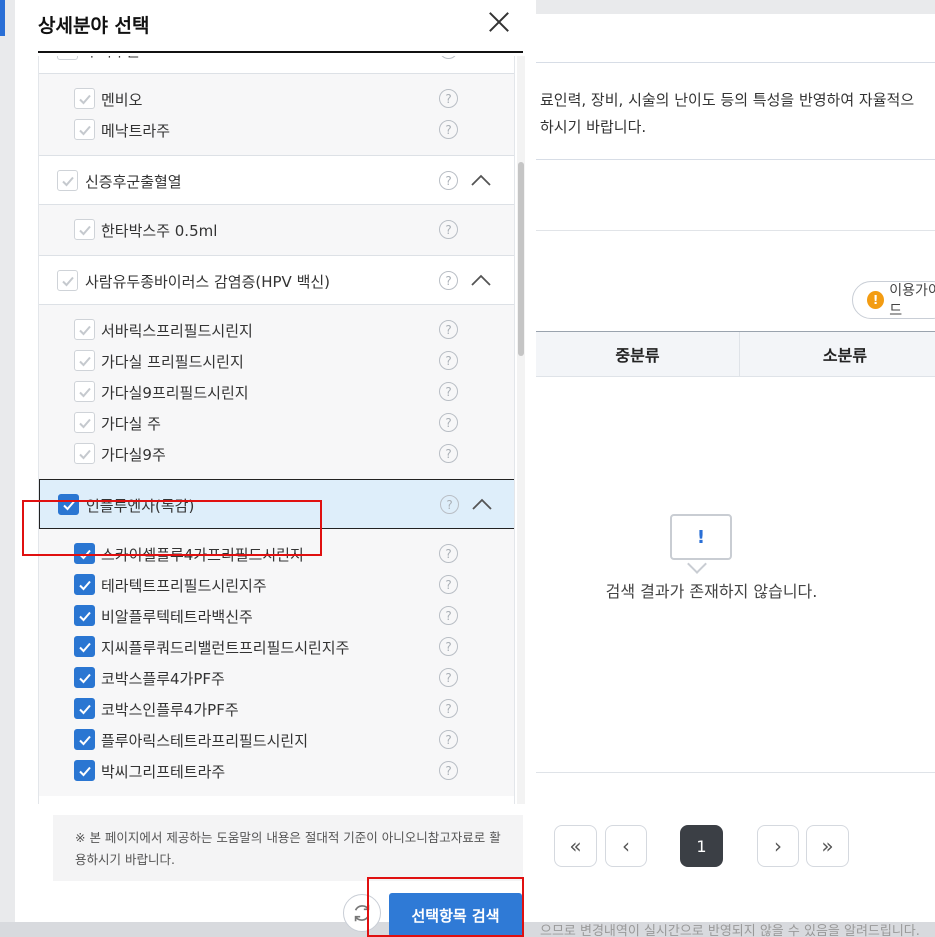 The height and width of the screenshot is (937, 935). I want to click on sub-item: 가다실 주?, so click(276, 422).